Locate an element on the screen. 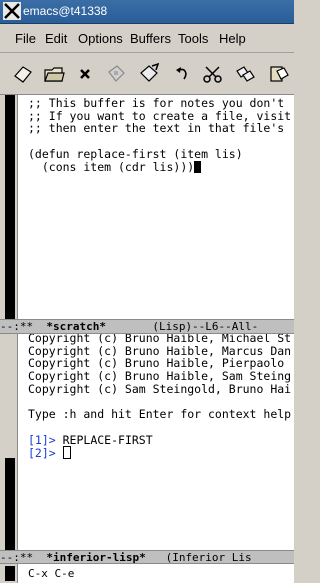  new-file-icon is located at coordinates (23, 74).